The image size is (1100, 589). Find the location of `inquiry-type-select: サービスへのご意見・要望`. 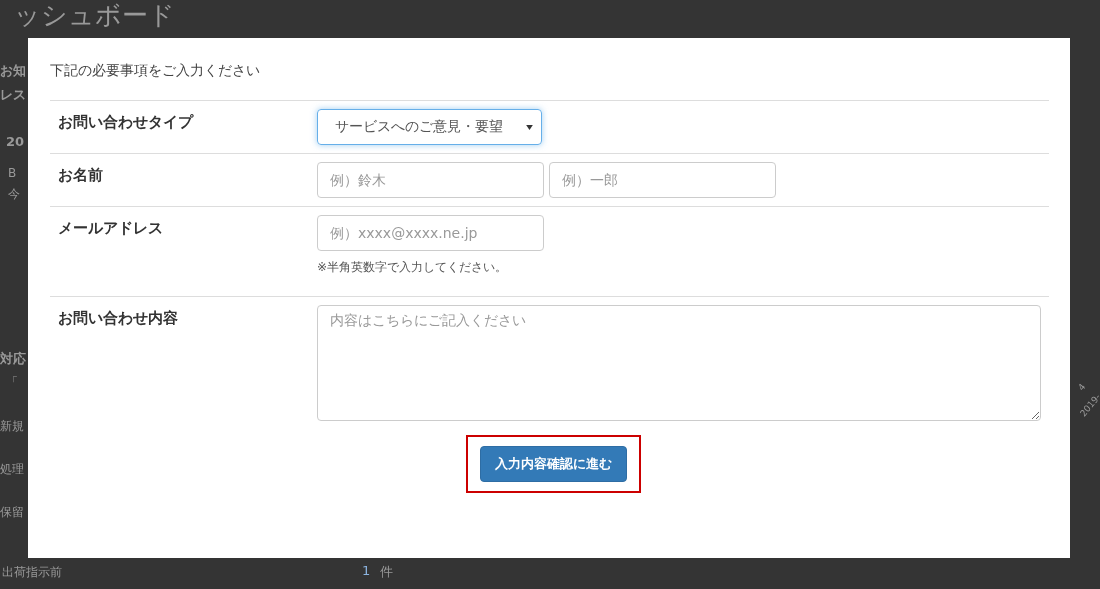

inquiry-type-select: サービスへのご意見・要望 is located at coordinates (429, 127).